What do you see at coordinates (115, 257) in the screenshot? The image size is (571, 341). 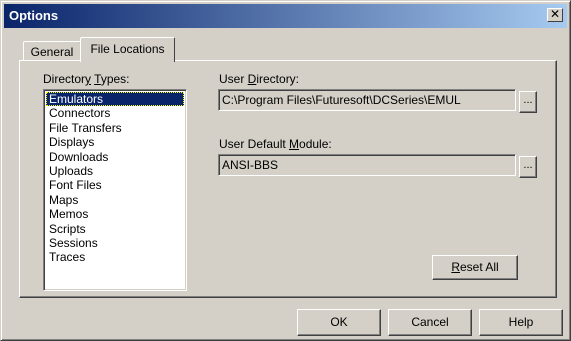 I see `list-item-traces: Traces` at bounding box center [115, 257].